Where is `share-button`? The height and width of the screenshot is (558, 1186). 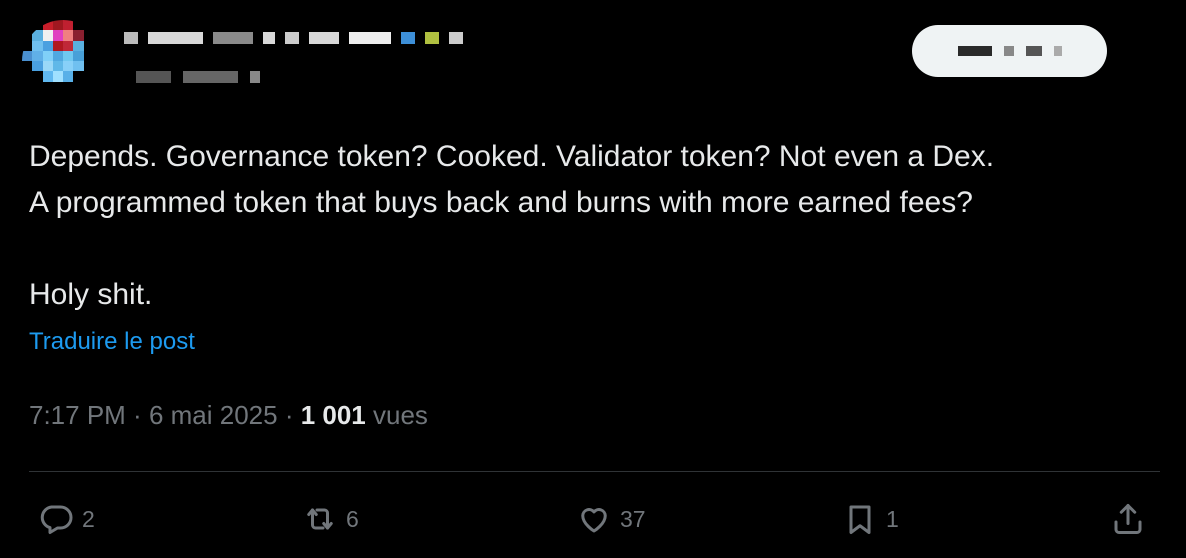
share-button is located at coordinates (1128, 519).